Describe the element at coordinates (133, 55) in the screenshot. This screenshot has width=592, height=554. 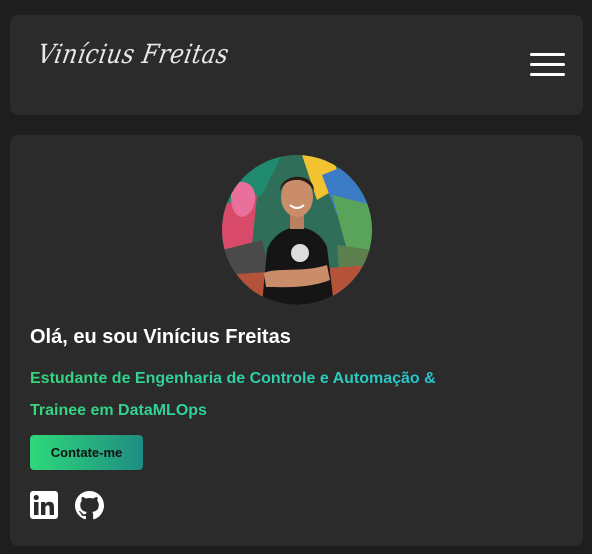
I see `site-logo: Vinícius Freitas` at that location.